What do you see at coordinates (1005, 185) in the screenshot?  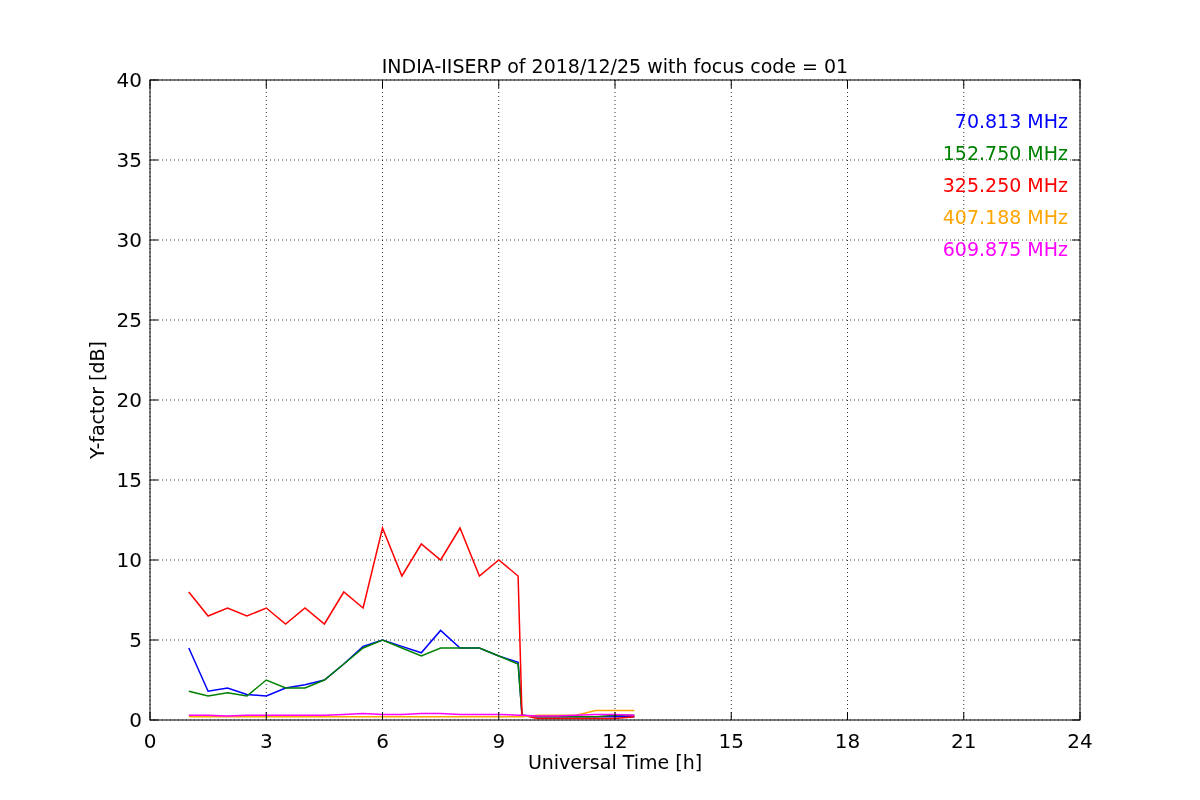 I see `legend-label: 325.250 MHz` at bounding box center [1005, 185].